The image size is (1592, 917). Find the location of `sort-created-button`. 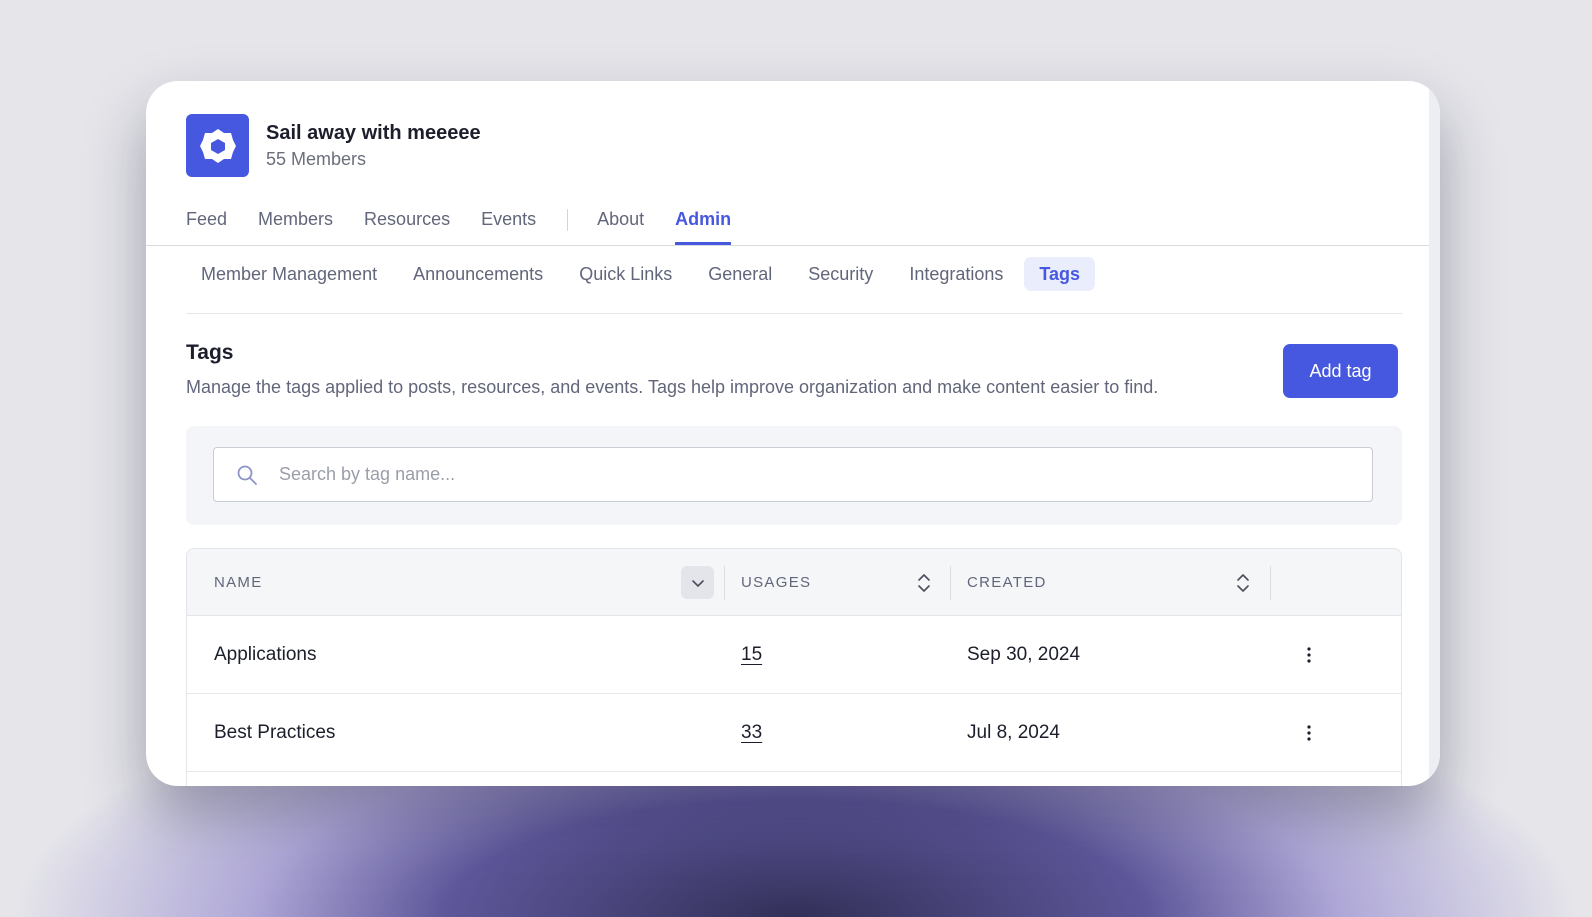

sort-created-button is located at coordinates (1242, 582).